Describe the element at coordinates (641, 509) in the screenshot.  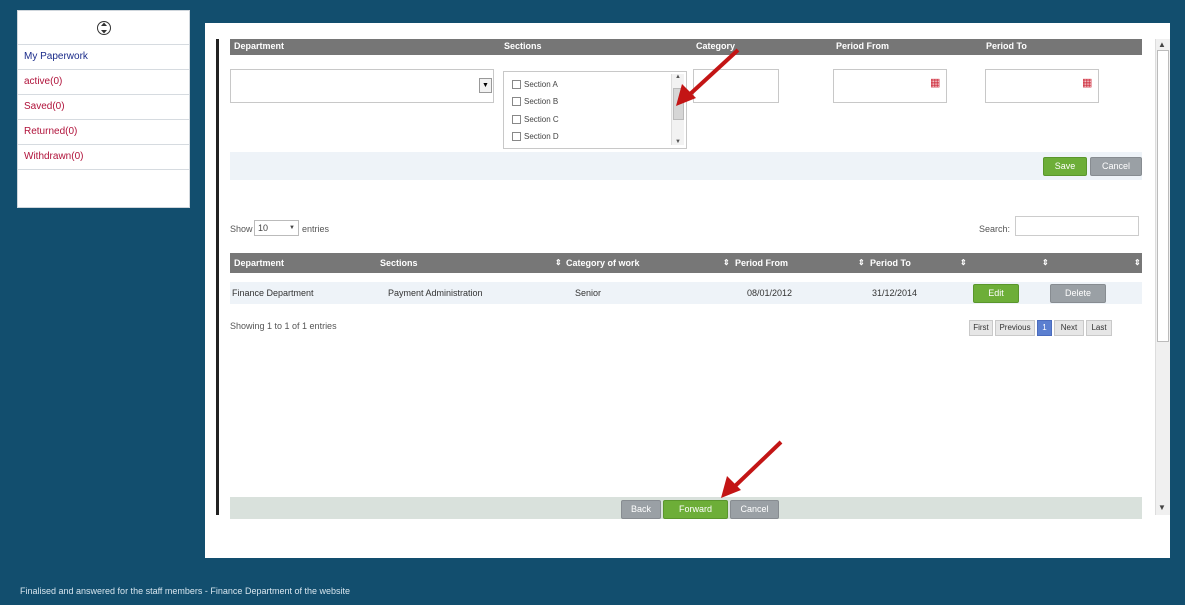
I see `back-button: Back` at that location.